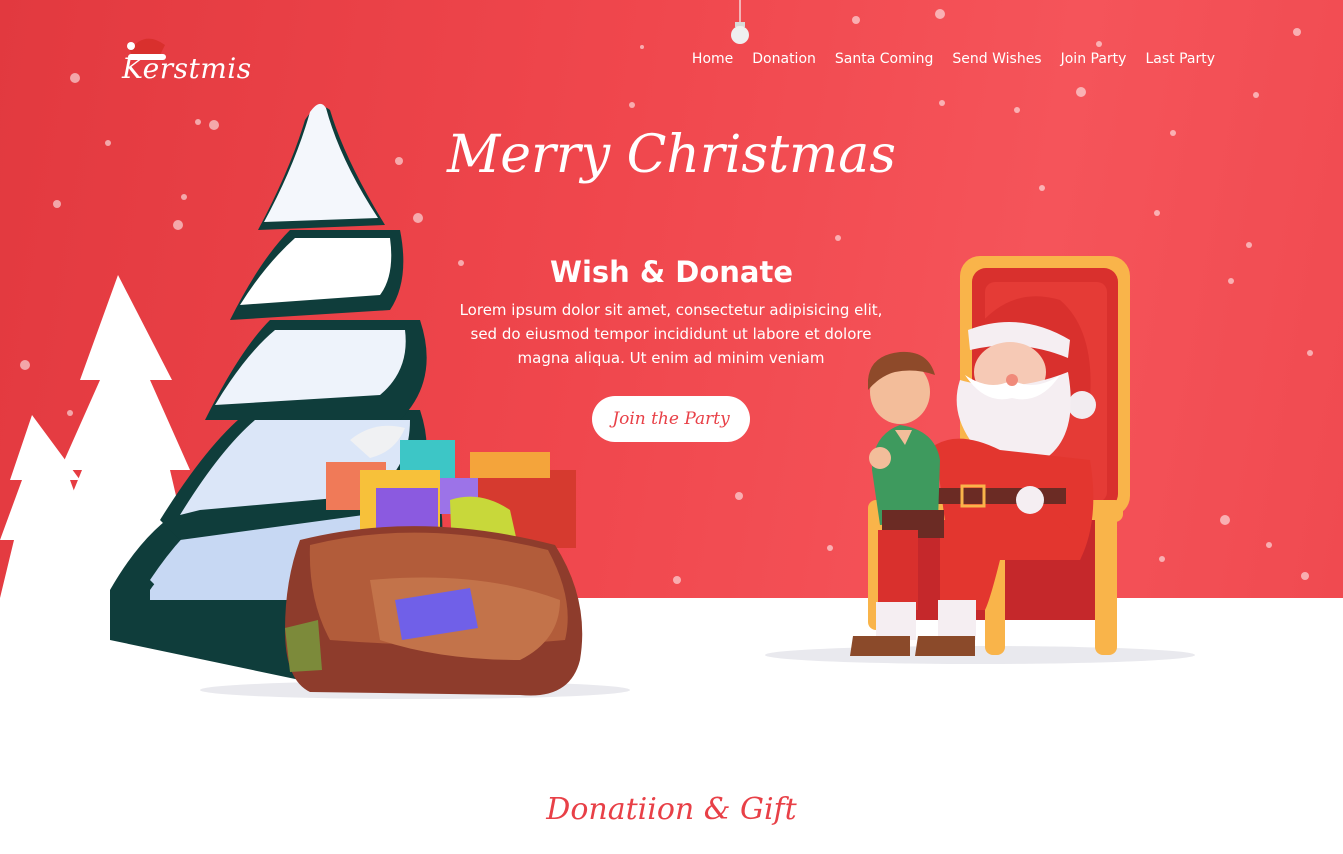 This screenshot has width=1343, height=854. Describe the element at coordinates (671, 809) in the screenshot. I see `donation-gift-heading: Donatiion & Gift` at that location.